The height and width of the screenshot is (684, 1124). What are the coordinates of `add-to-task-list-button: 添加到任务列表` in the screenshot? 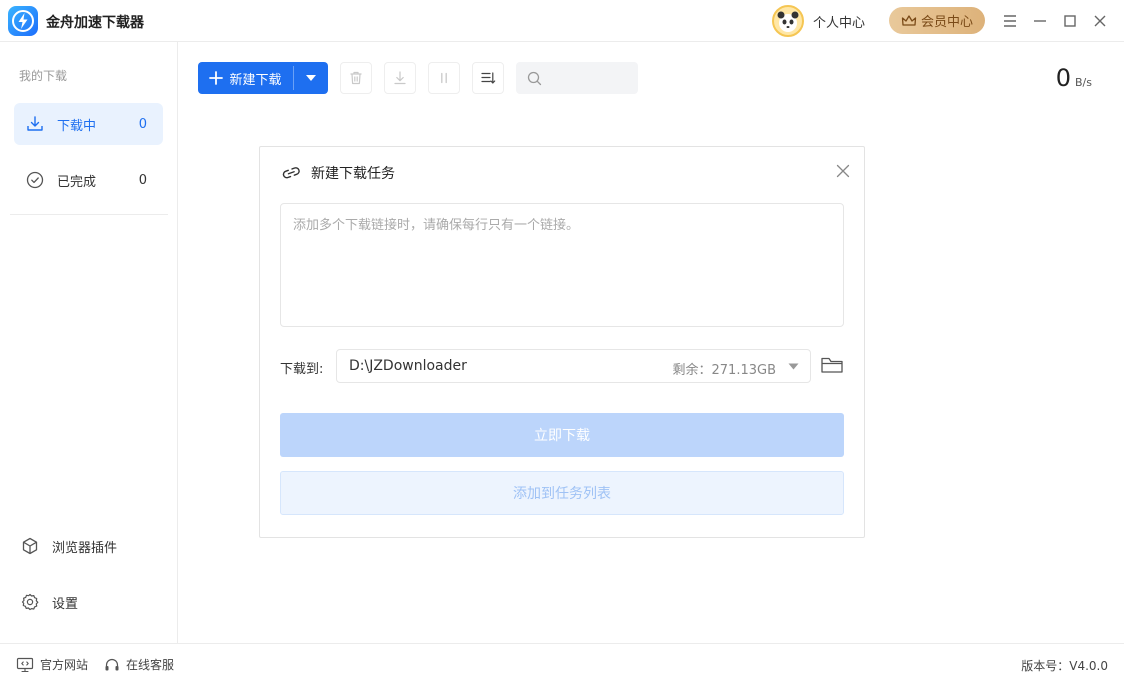 It's located at (562, 493).